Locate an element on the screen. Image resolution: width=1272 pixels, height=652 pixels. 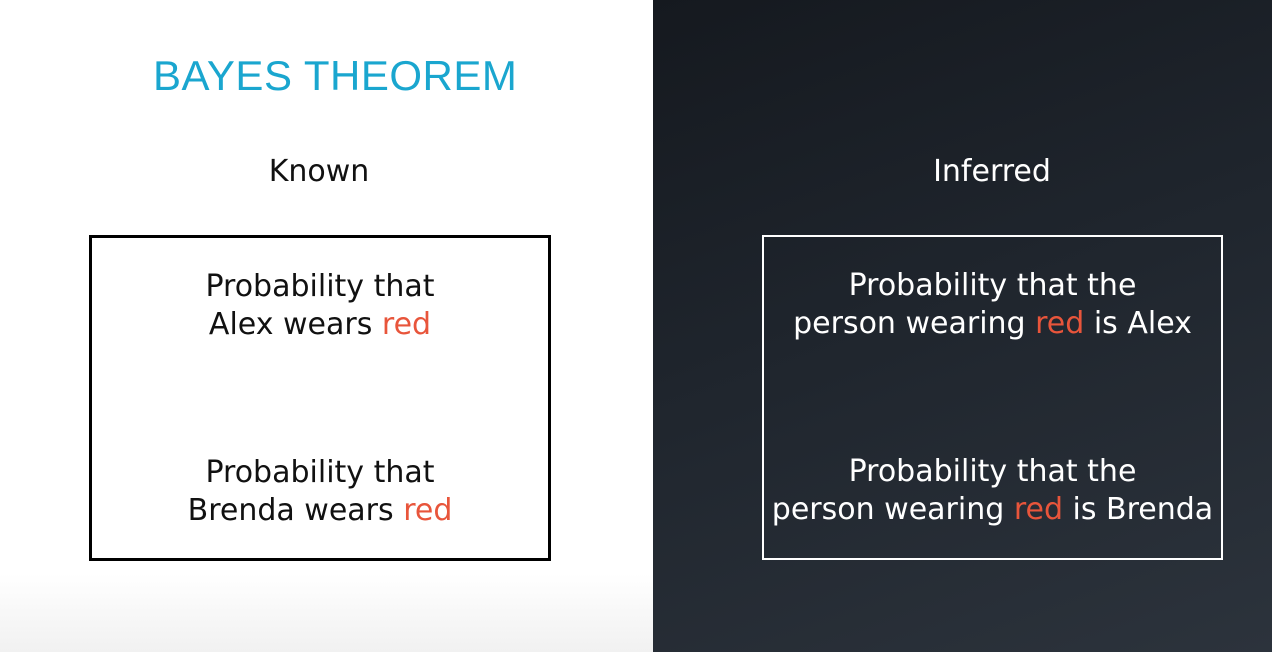
known-heading: Known is located at coordinates (319, 171).